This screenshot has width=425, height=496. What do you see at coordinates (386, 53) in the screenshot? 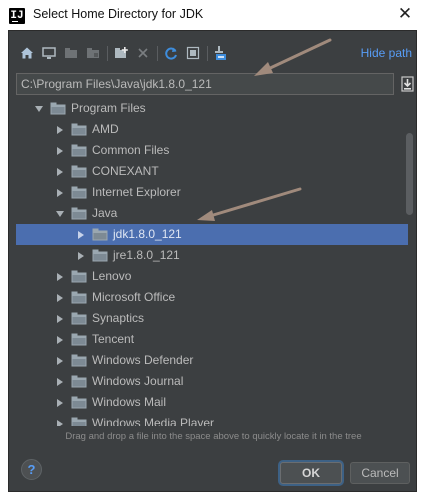
I see `hide-path-link: Hide path` at bounding box center [386, 53].